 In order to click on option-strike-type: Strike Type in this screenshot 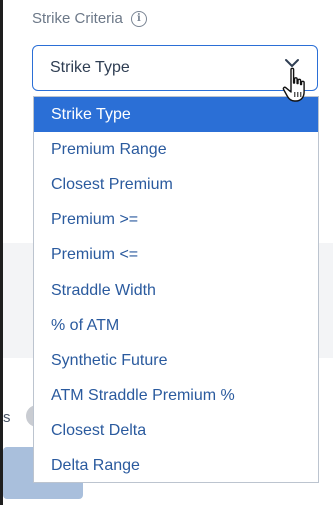, I will do `click(176, 115)`.